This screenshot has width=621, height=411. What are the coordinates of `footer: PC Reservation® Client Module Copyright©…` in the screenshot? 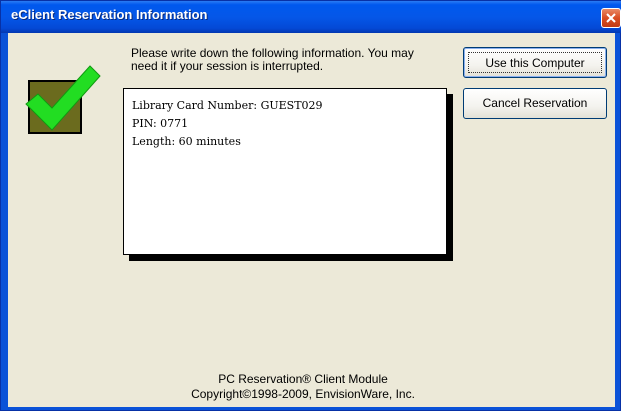 It's located at (303, 387).